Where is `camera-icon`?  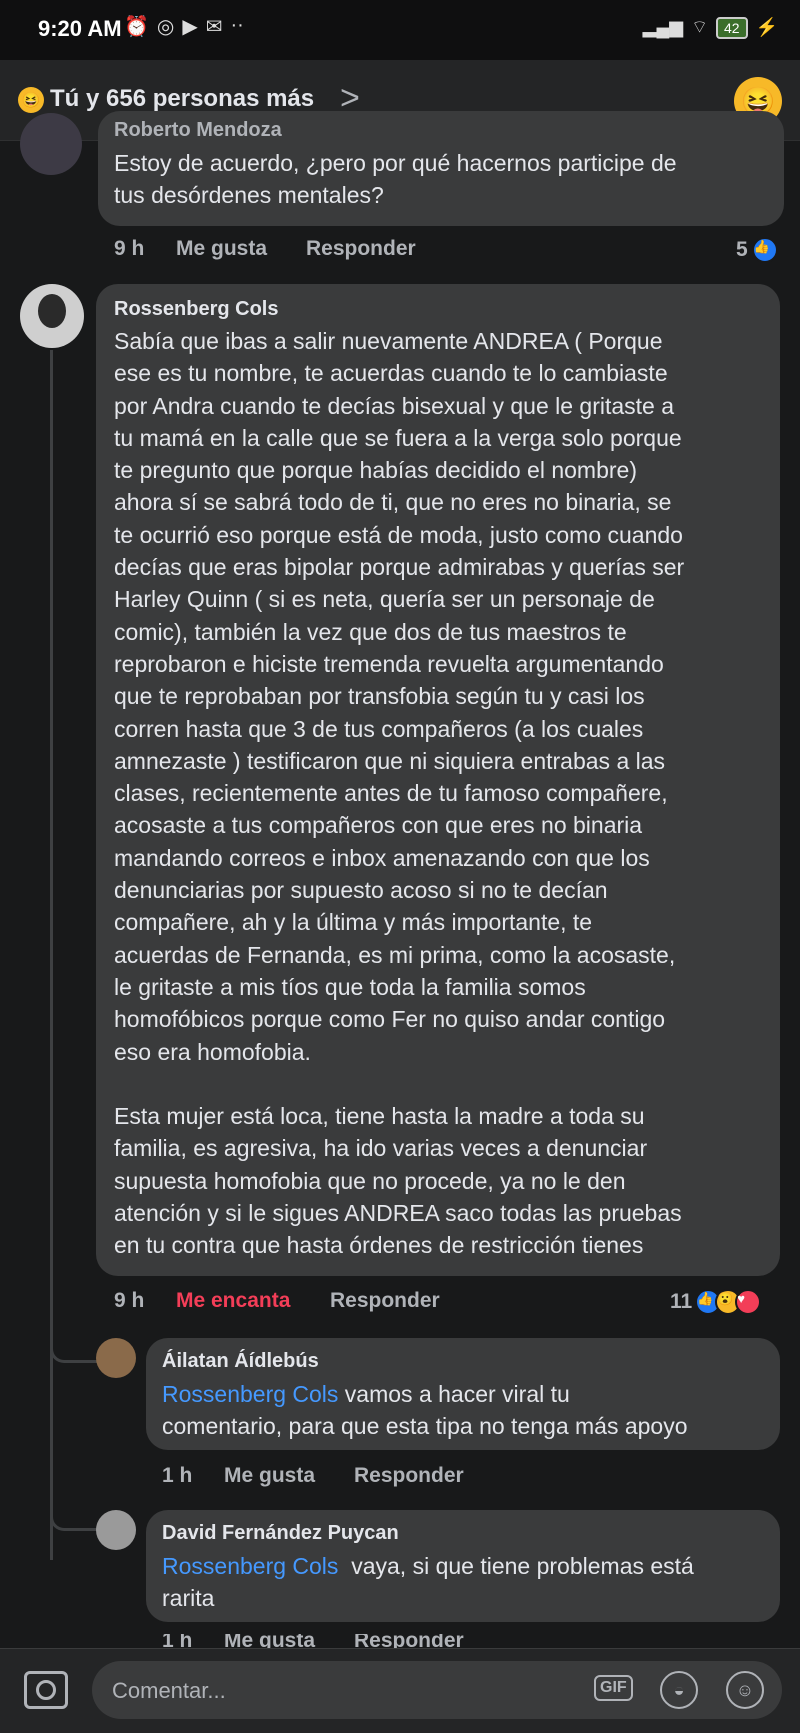
camera-icon is located at coordinates (46, 1690).